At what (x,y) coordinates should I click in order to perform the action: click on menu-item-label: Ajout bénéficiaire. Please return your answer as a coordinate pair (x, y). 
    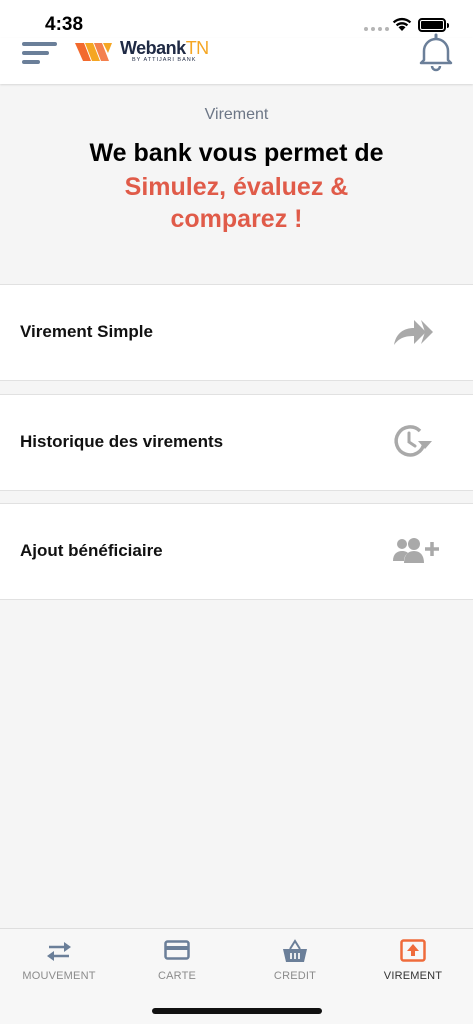
    Looking at the image, I should click on (91, 550).